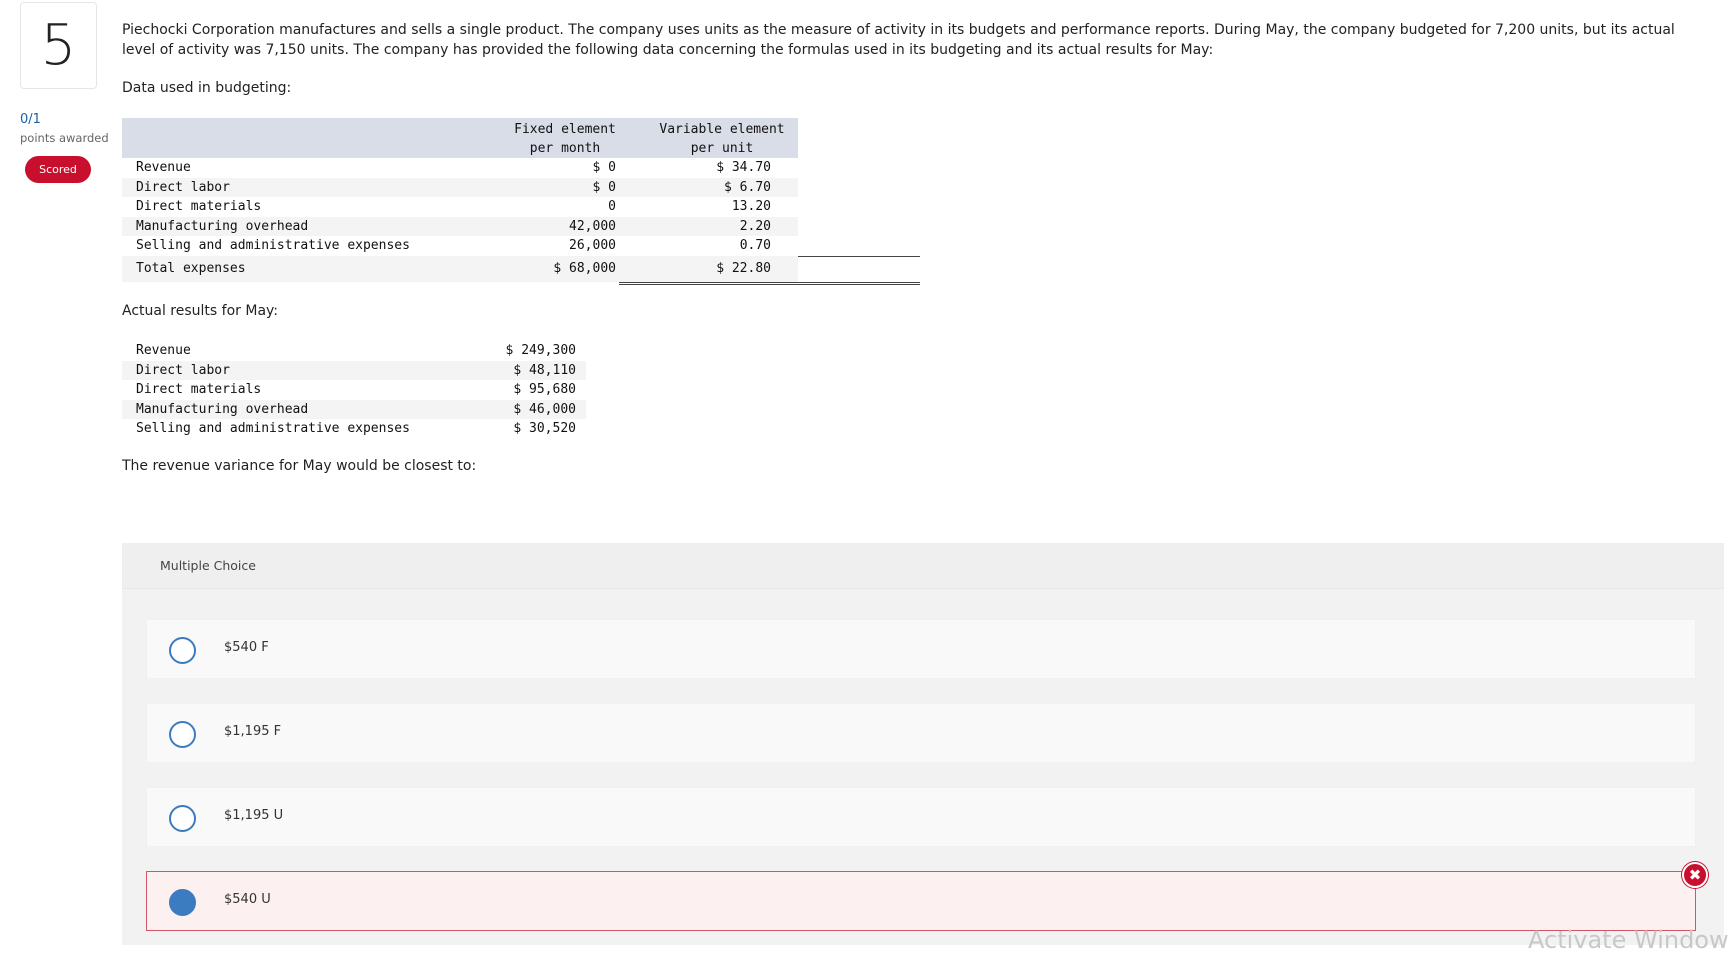  I want to click on multiple-choice-title: Multiple Choice, so click(208, 565).